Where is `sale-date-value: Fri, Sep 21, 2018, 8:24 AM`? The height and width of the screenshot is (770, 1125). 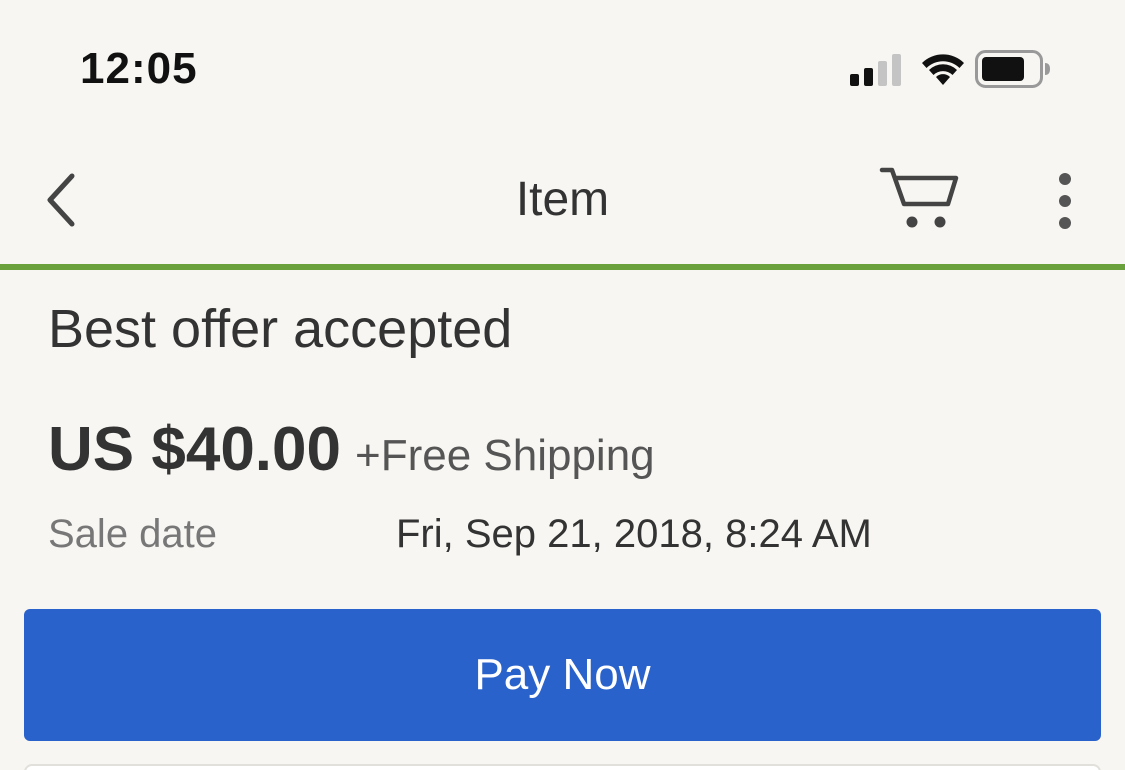
sale-date-value: Fri, Sep 21, 2018, 8:24 AM is located at coordinates (634, 534).